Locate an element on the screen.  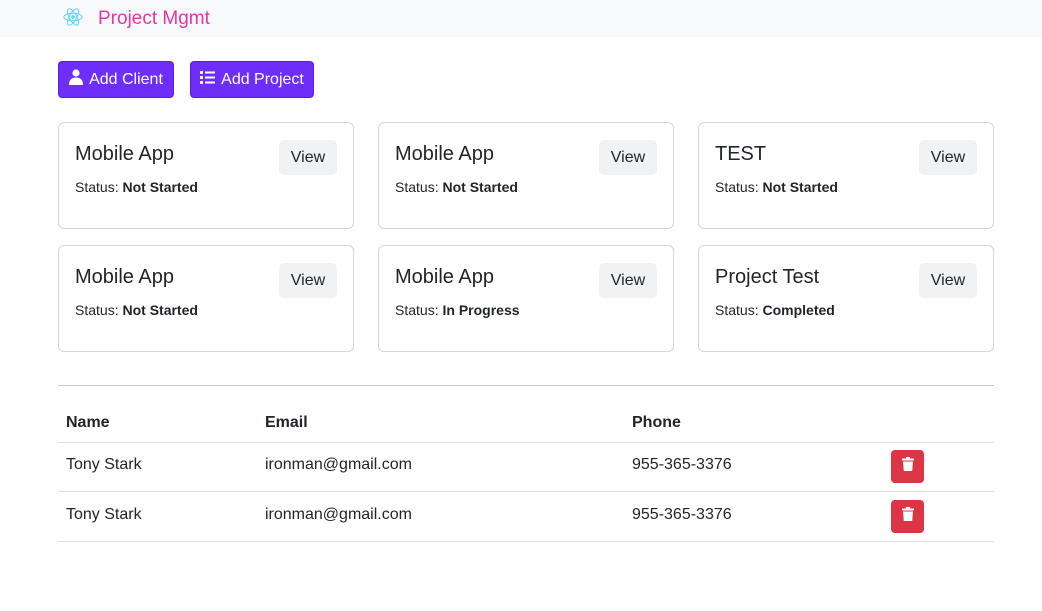
add-project-button: Add Project is located at coordinates (252, 79).